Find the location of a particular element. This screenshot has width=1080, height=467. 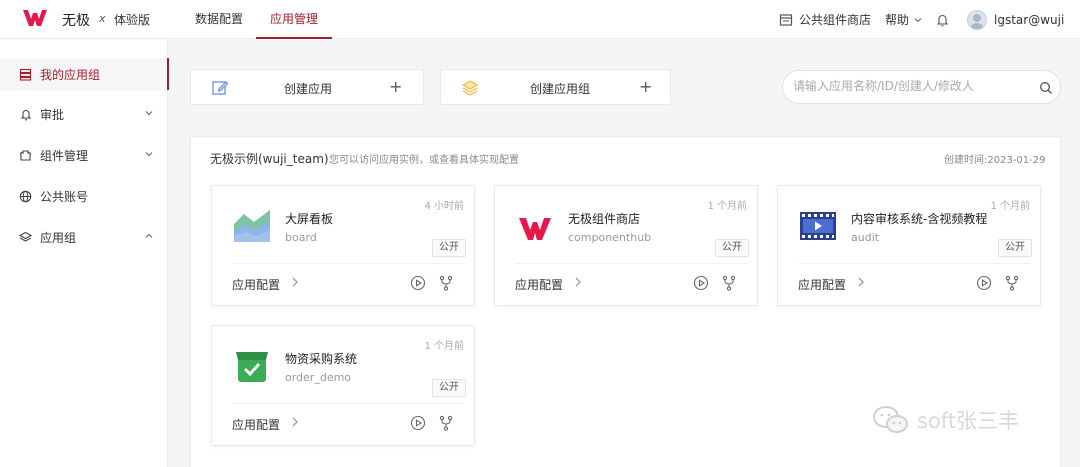

notification-button is located at coordinates (942, 19).